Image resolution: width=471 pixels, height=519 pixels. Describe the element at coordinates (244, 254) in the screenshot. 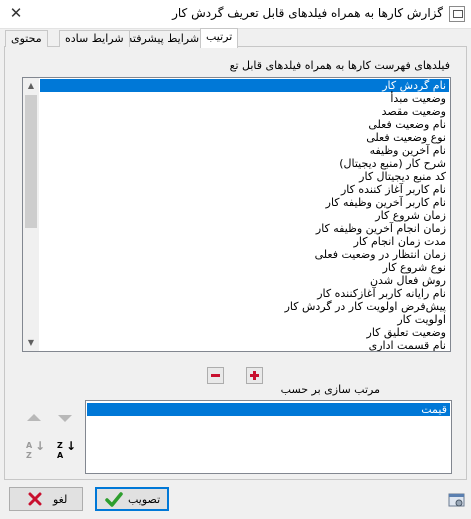

I see `list-item: زمان انتظار در وضعیت فعلی` at that location.